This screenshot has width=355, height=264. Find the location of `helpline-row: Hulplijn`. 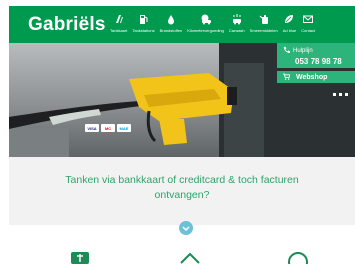

helpline-row: Hulplijn is located at coordinates (316, 50).